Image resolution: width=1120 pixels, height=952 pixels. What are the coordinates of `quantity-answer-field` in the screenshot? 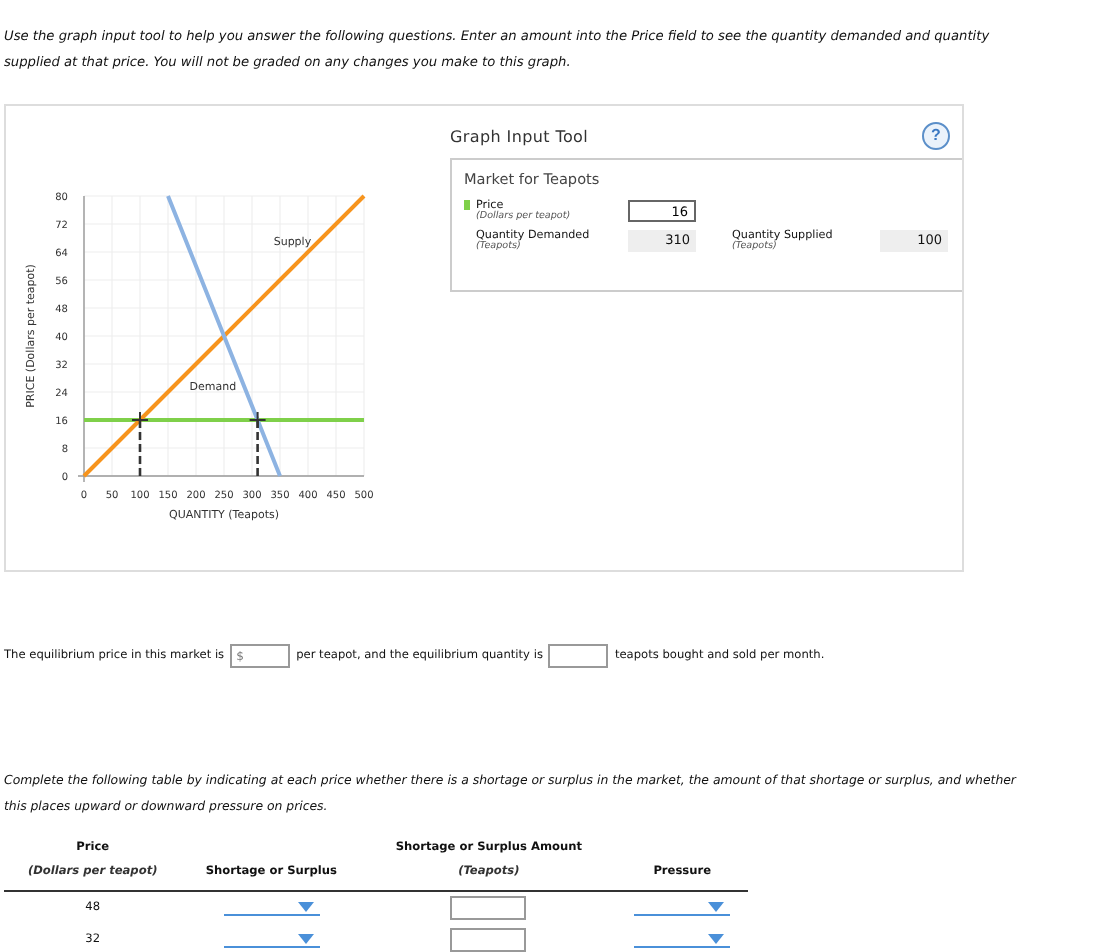 It's located at (578, 656).